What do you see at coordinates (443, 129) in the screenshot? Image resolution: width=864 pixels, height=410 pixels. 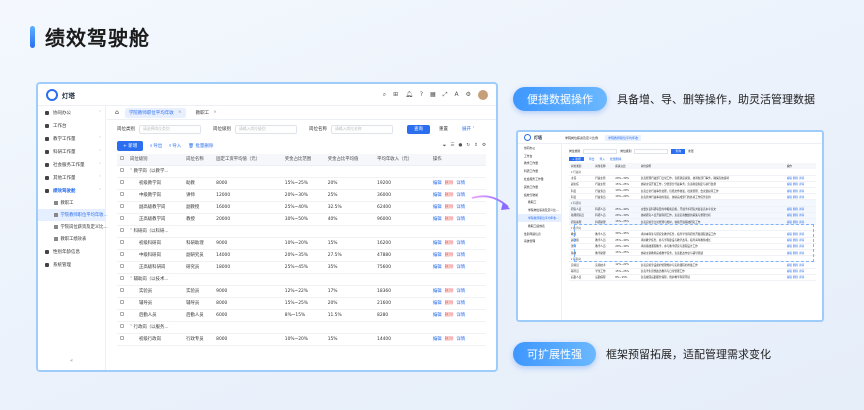 I see `reset-button: 重置` at bounding box center [443, 129].